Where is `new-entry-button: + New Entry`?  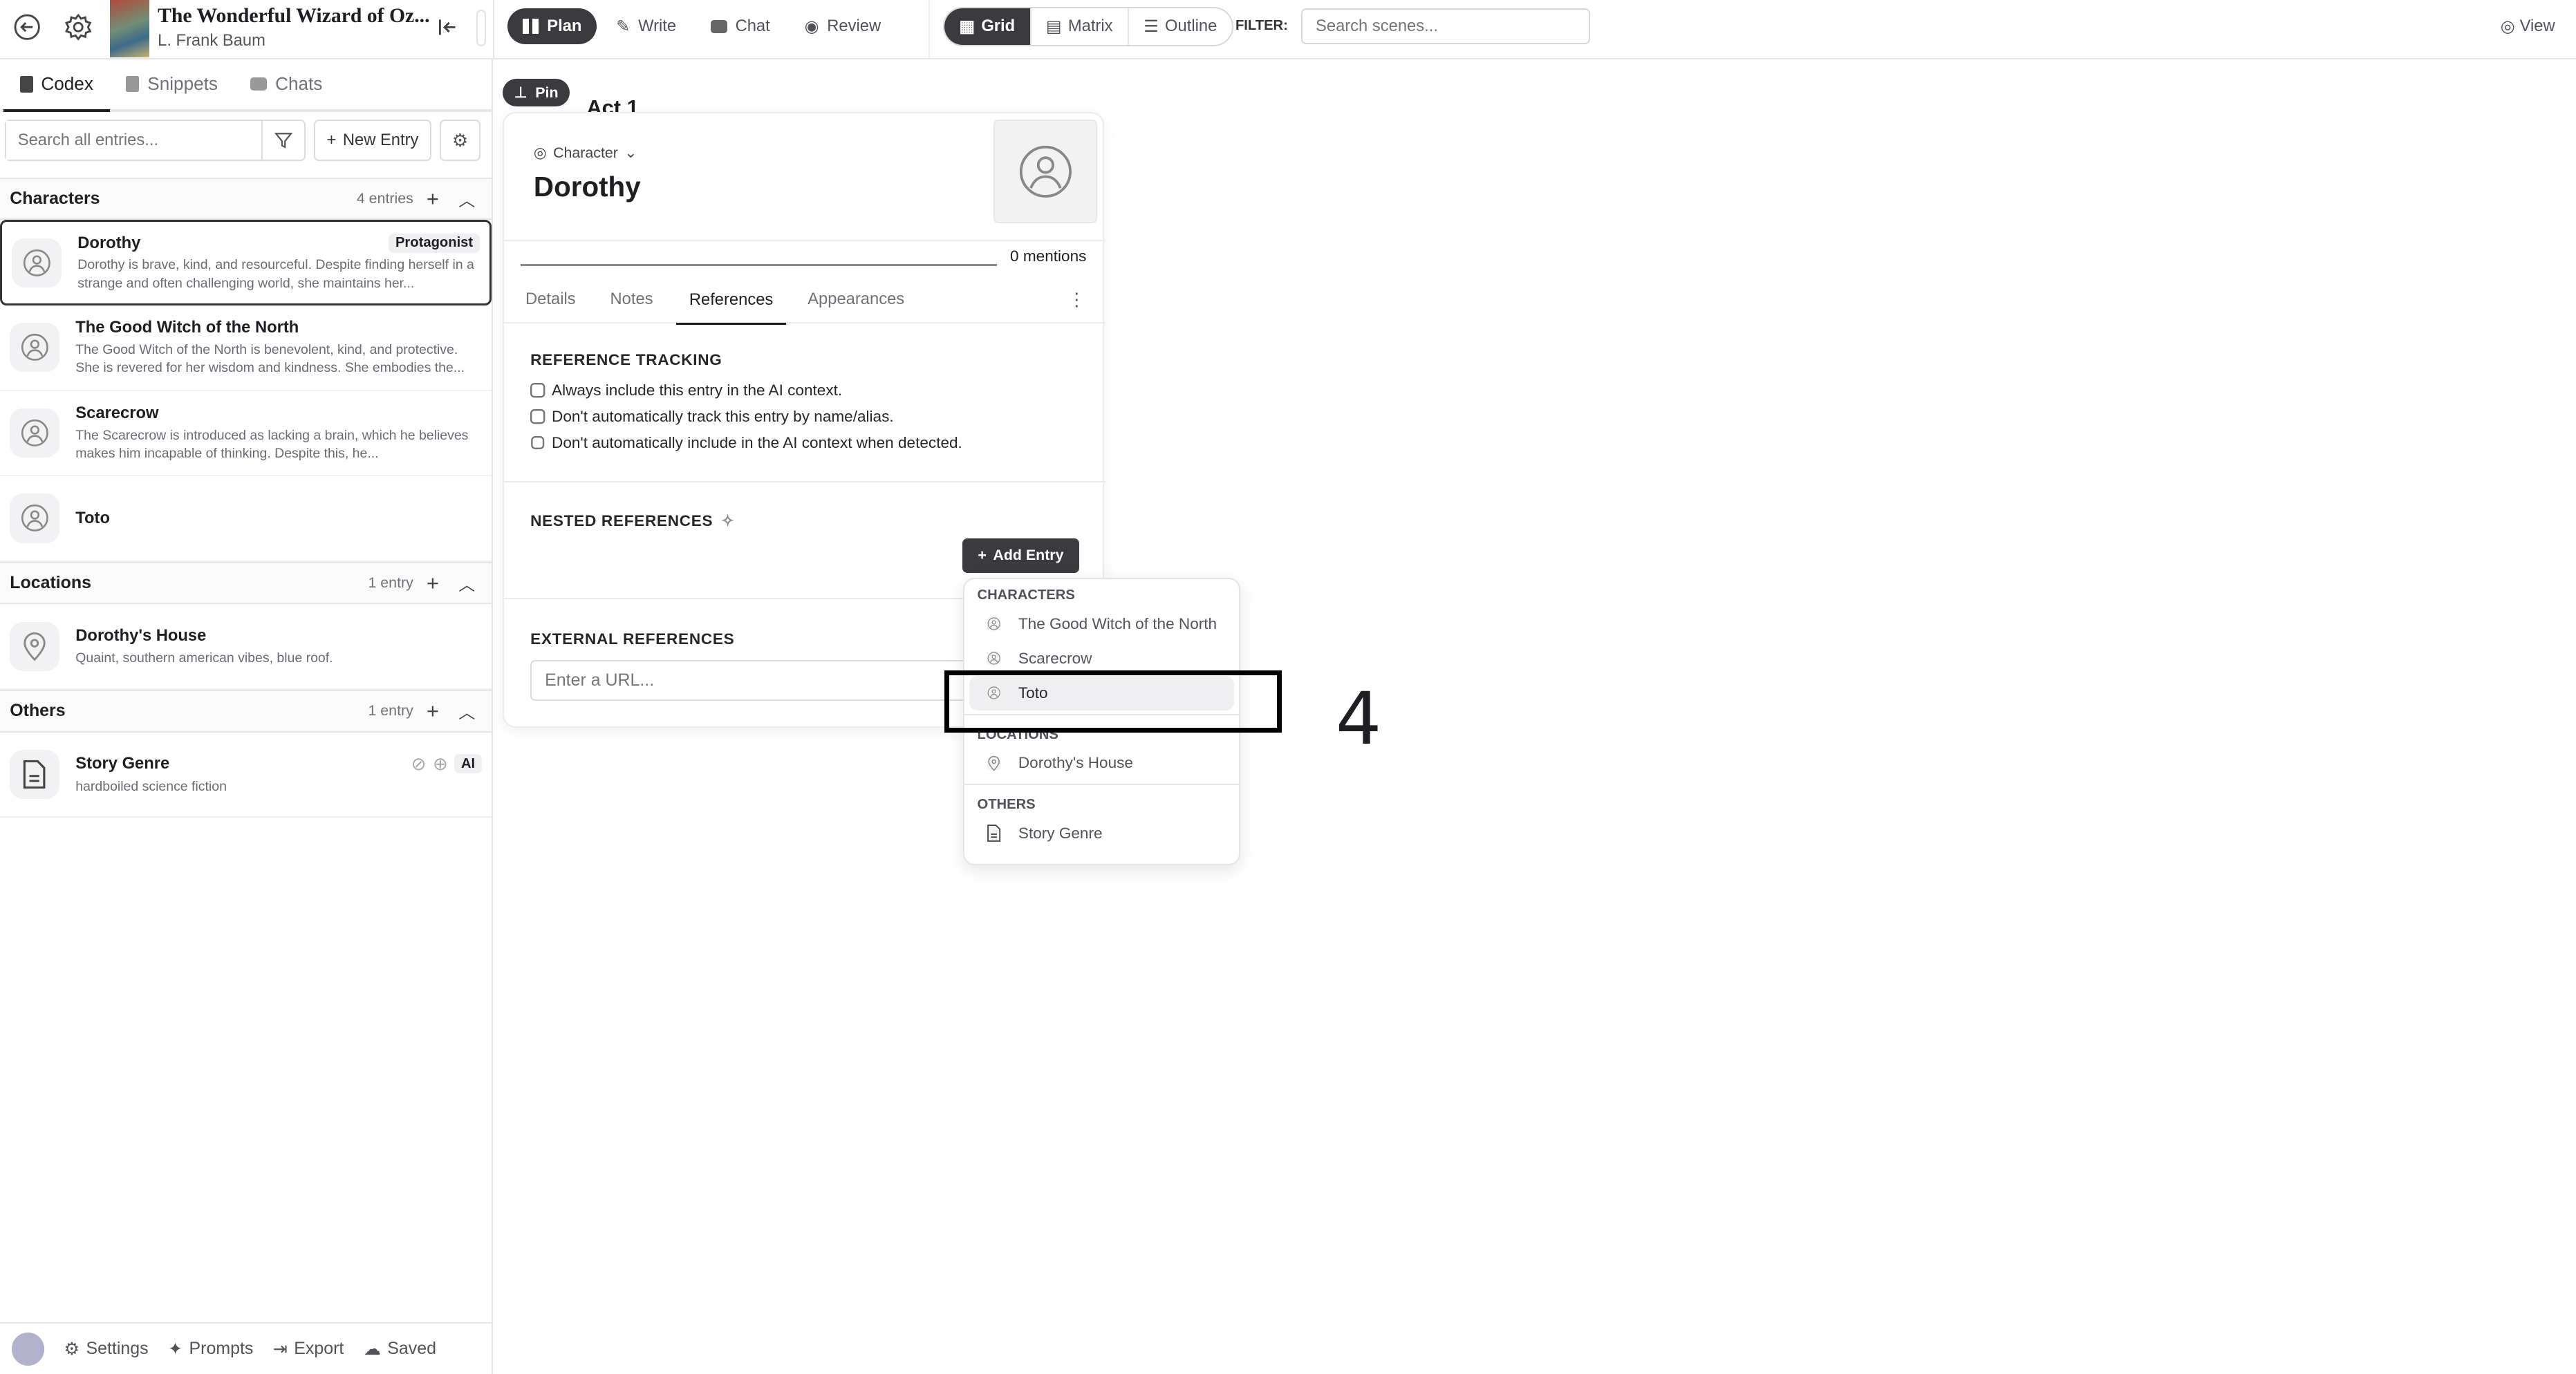
new-entry-button: + New Entry is located at coordinates (372, 140).